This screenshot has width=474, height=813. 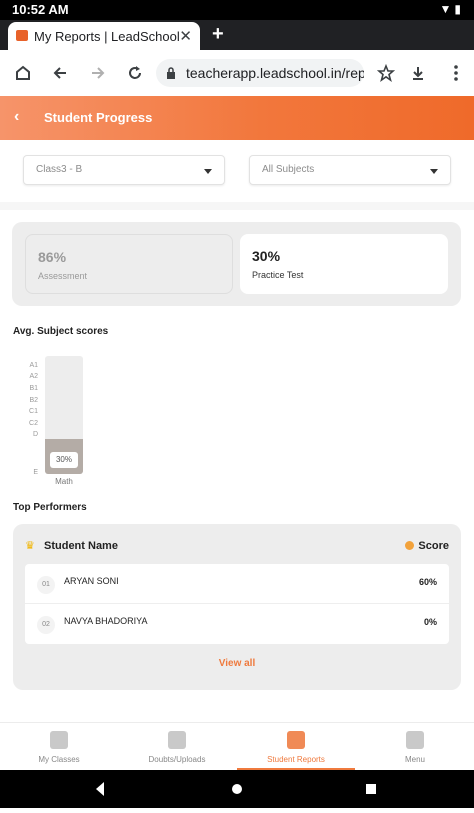 I want to click on medal-icon, so click(x=409, y=545).